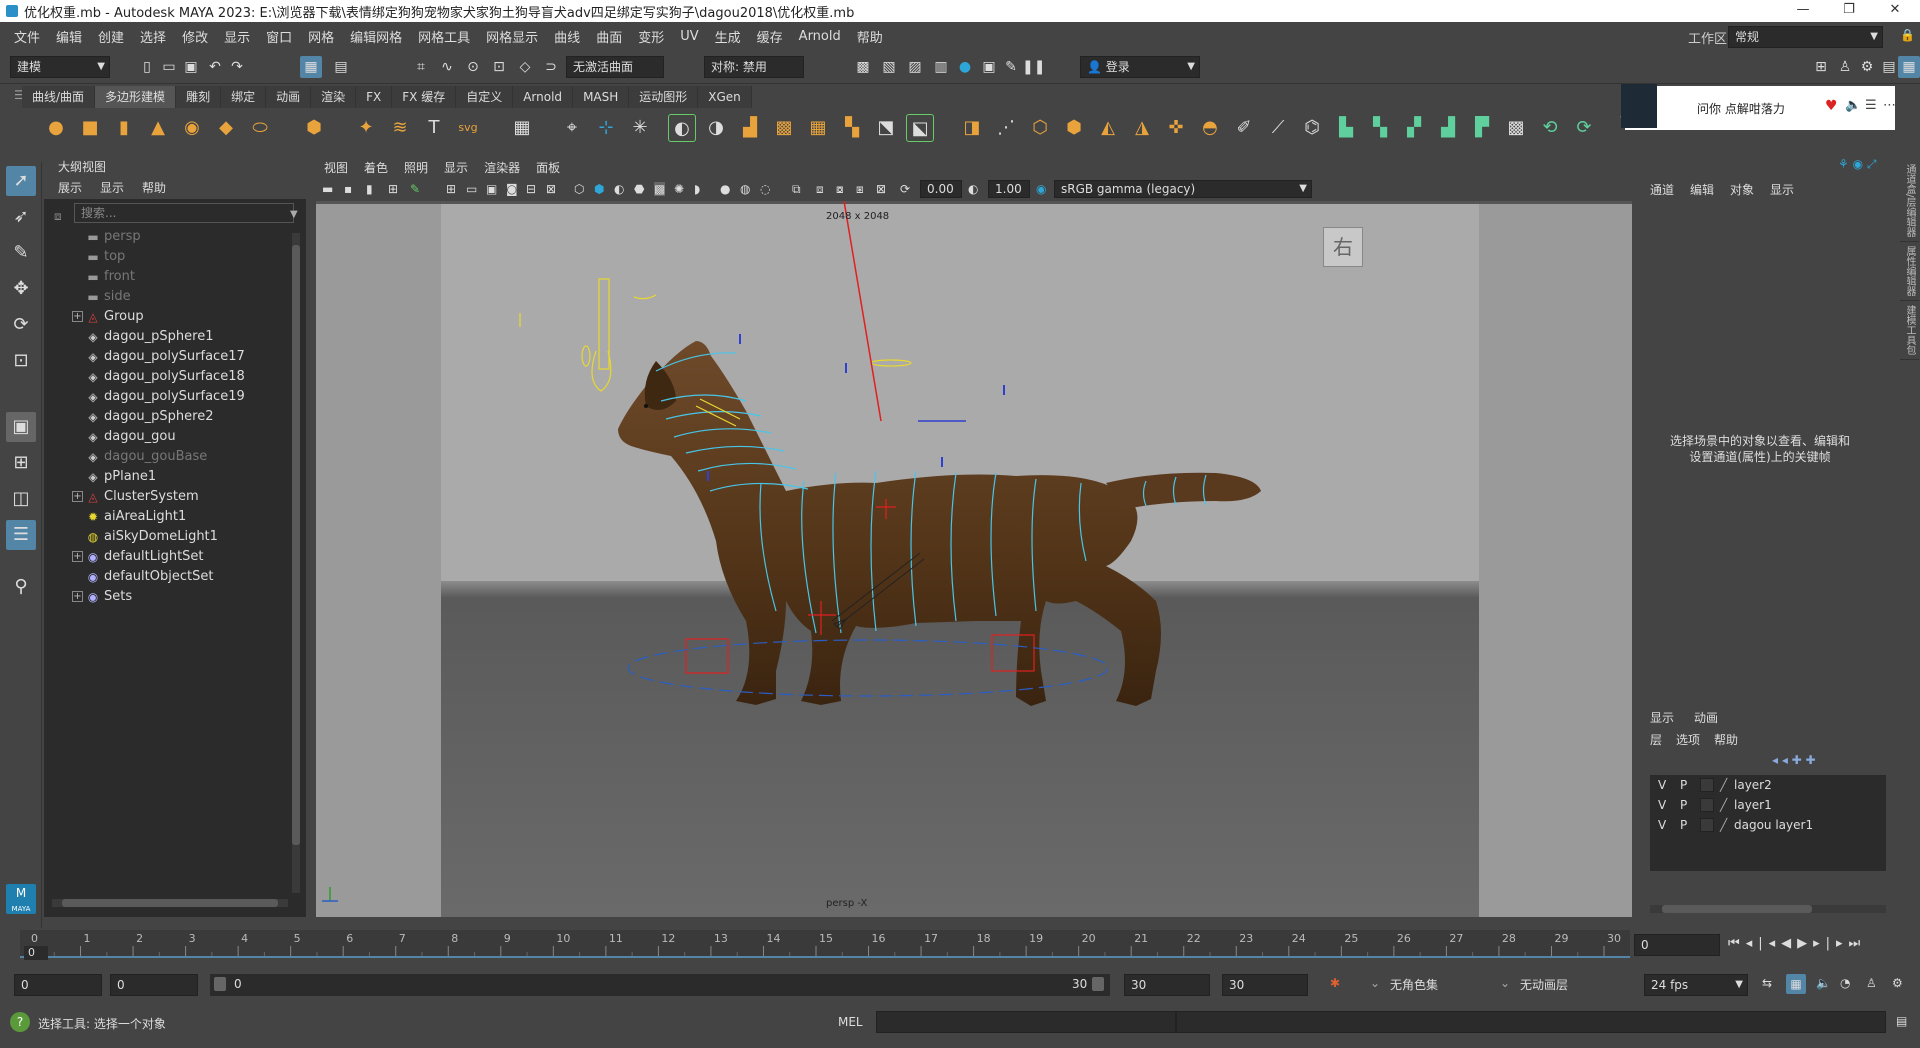 The height and width of the screenshot is (1048, 1920). Describe the element at coordinates (551, 67) in the screenshot. I see `snap-magnet-icon: ⊃` at that location.